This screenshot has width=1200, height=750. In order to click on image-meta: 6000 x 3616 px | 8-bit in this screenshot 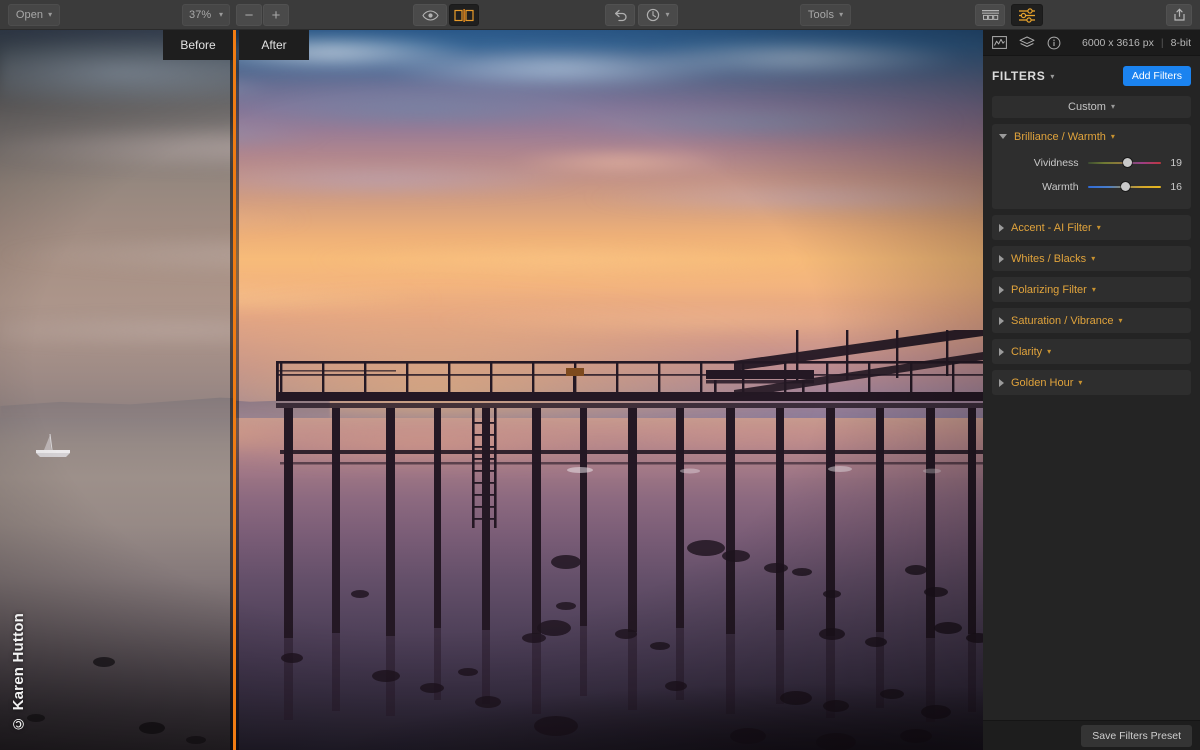, I will do `click(1136, 43)`.